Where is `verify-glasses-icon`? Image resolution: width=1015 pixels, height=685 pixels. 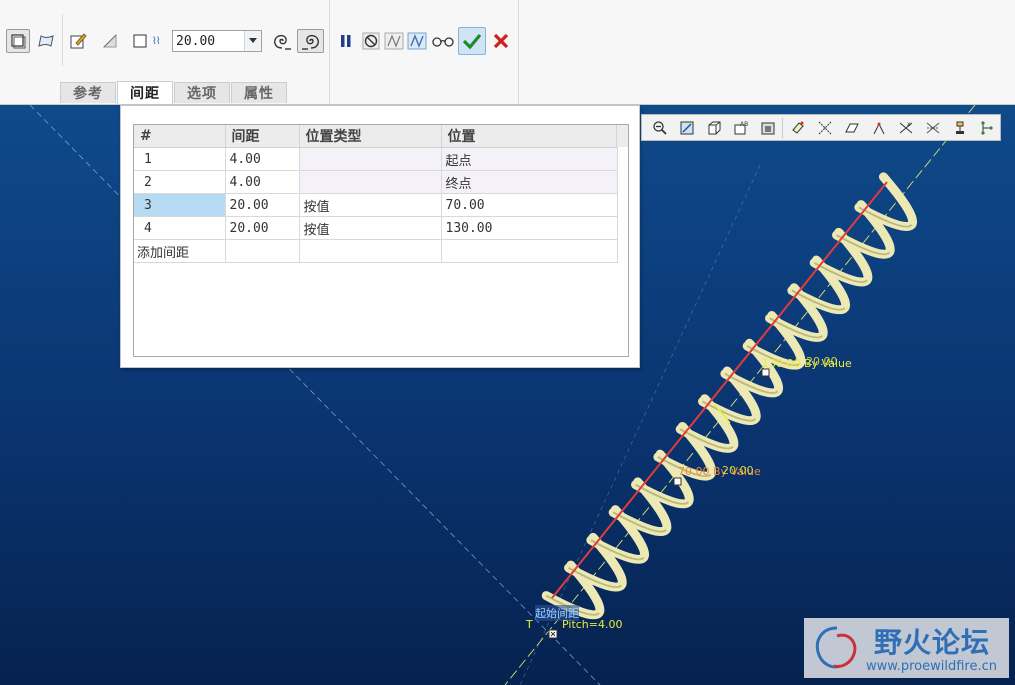
verify-glasses-icon is located at coordinates (443, 42).